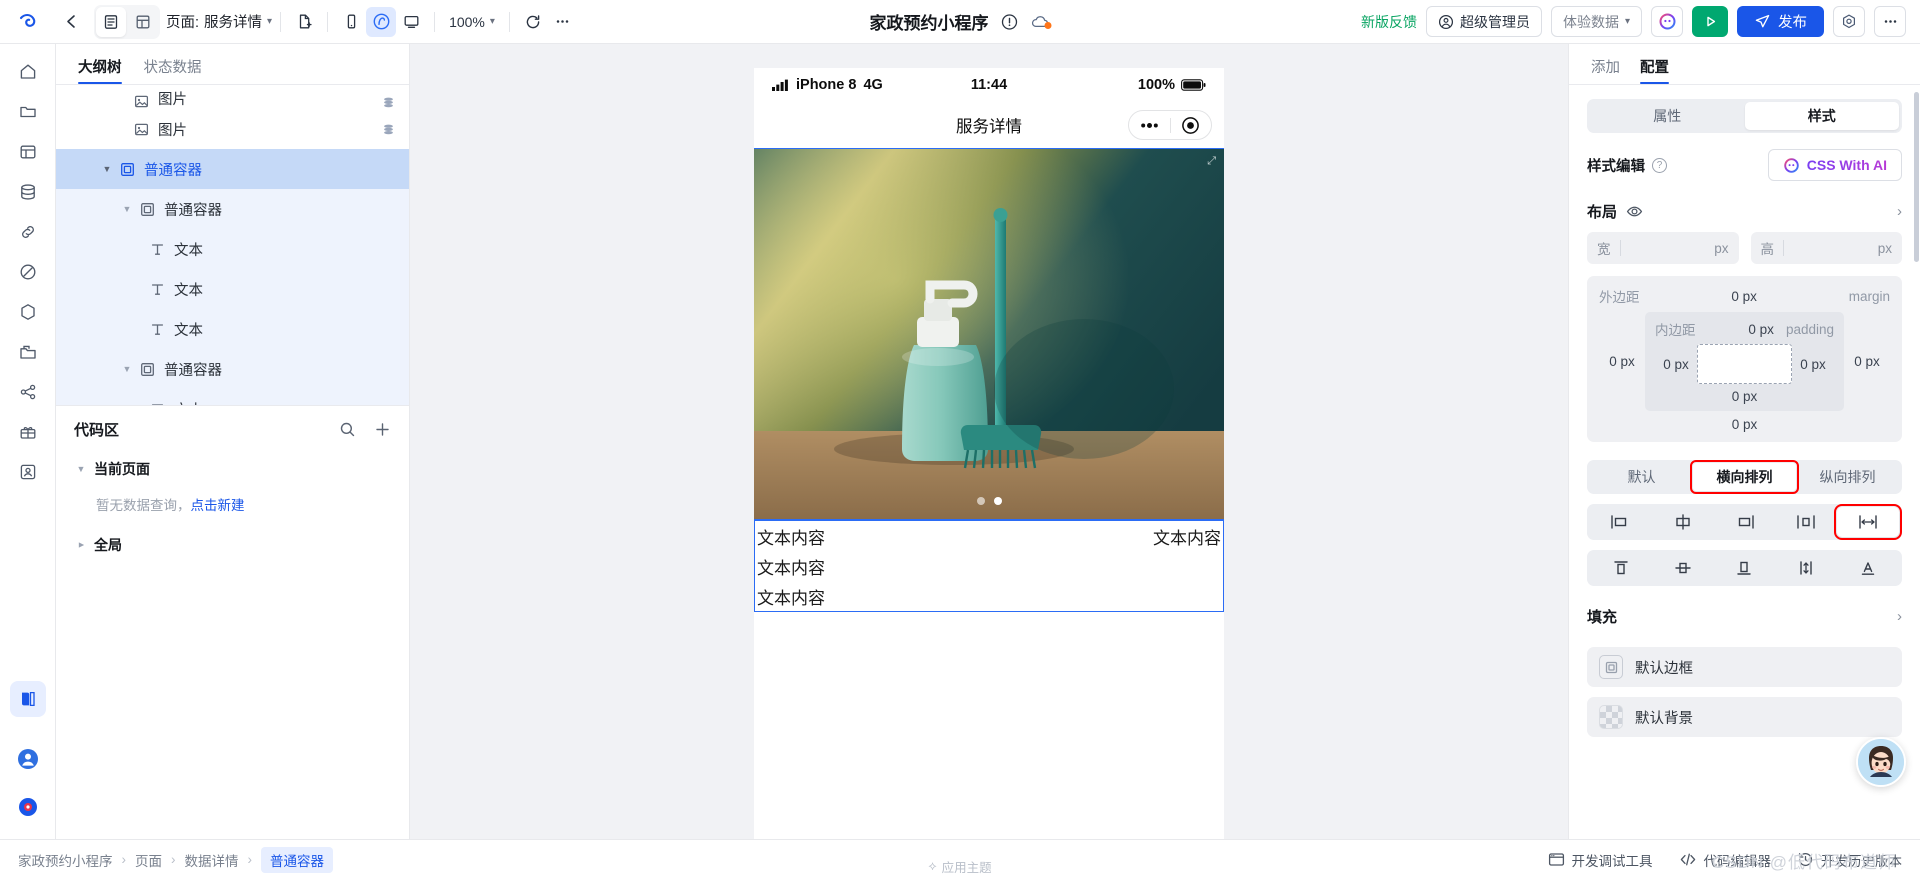 The height and width of the screenshot is (879, 1920). I want to click on gift-icon, so click(28, 432).